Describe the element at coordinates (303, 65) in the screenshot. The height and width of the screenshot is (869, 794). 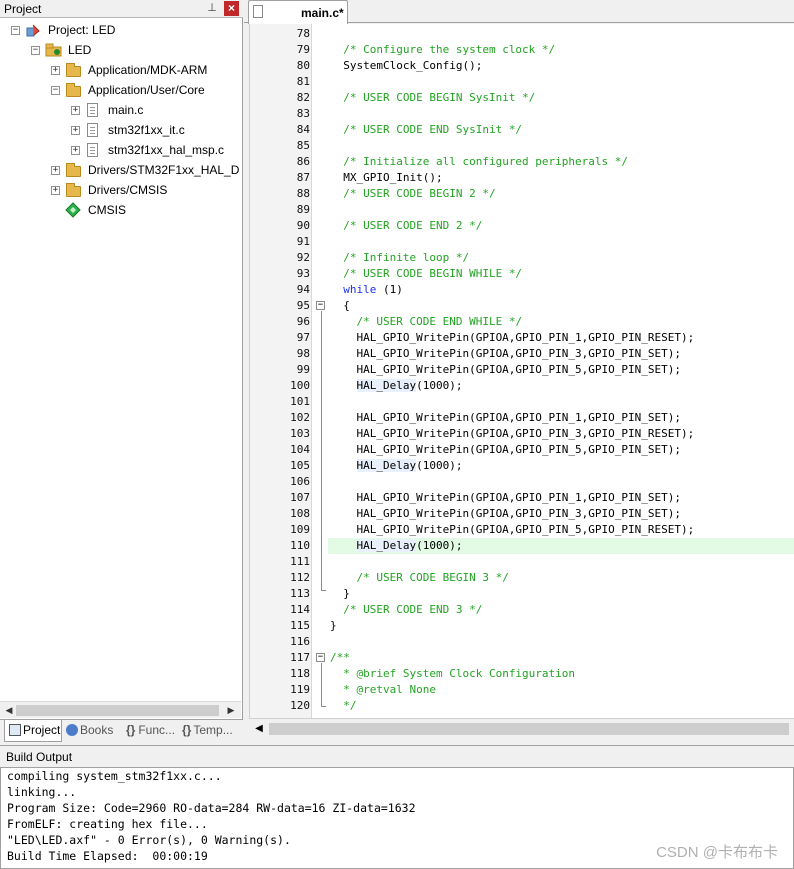
I see `line-number: 80` at that location.